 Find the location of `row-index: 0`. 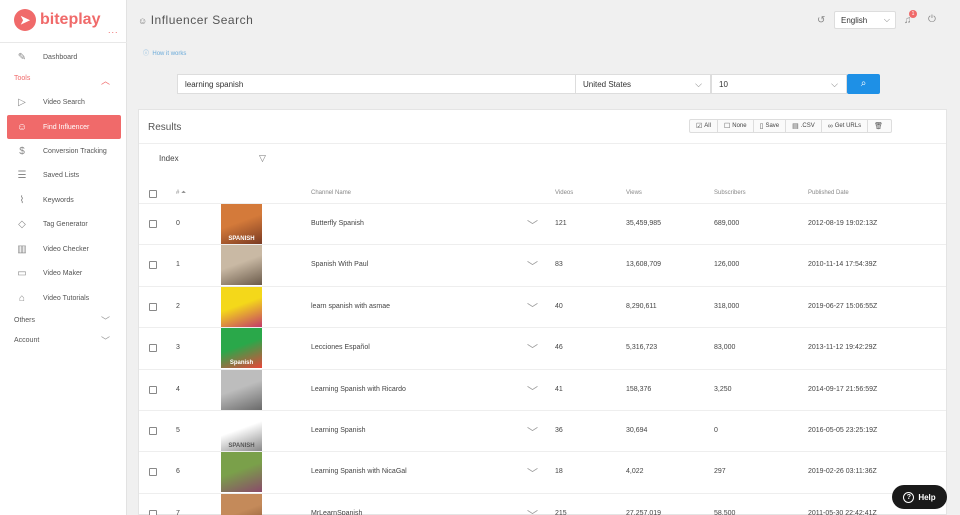

row-index: 0 is located at coordinates (178, 223).